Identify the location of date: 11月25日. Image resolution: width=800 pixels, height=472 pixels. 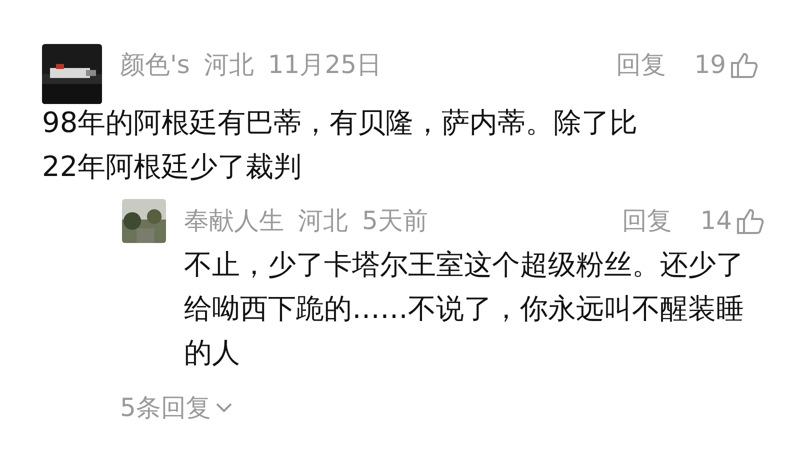
(325, 65).